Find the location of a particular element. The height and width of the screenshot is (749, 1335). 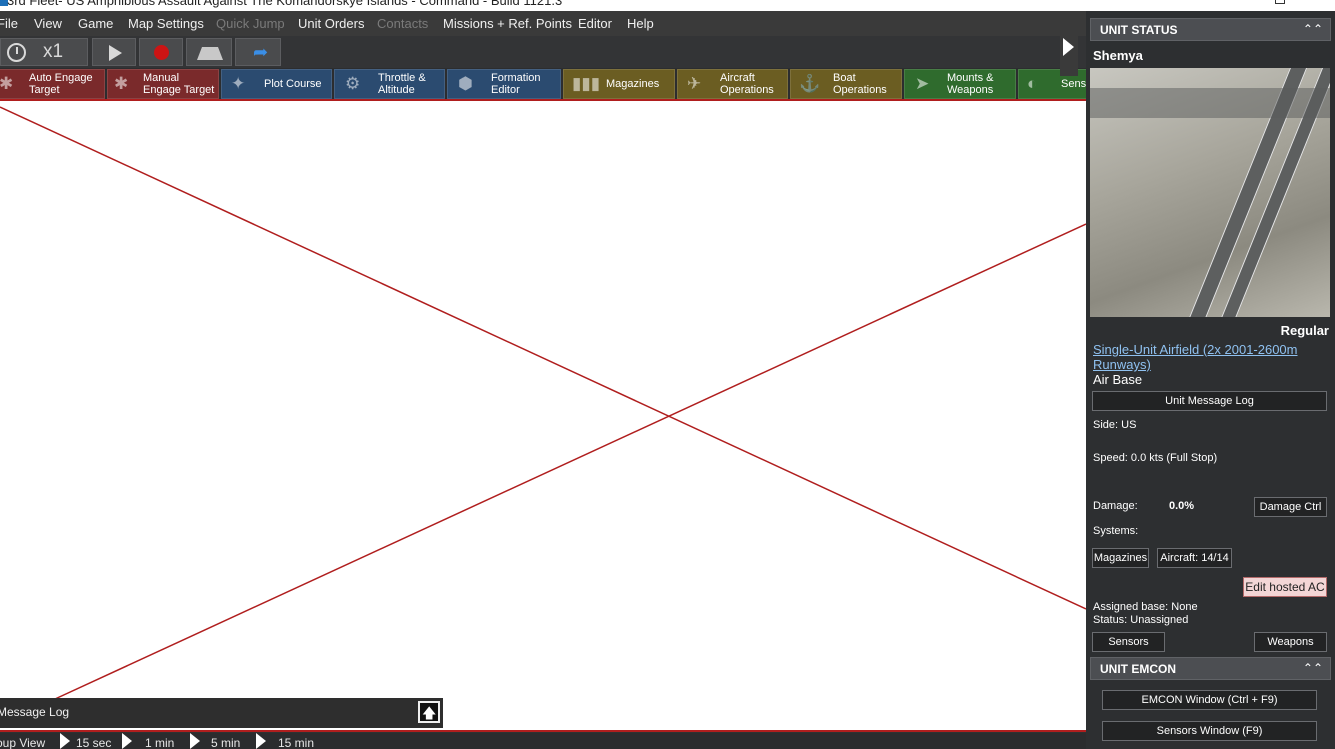

time-compression-button: x1 is located at coordinates (44, 52).